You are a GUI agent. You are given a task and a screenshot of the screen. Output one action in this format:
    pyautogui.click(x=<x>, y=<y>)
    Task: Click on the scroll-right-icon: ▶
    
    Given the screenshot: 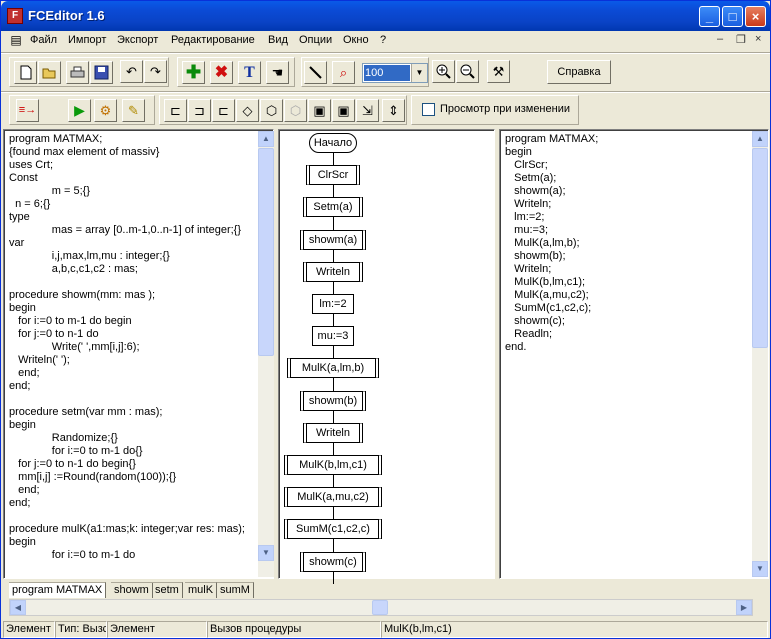 What is the action you would take?
    pyautogui.click(x=744, y=607)
    